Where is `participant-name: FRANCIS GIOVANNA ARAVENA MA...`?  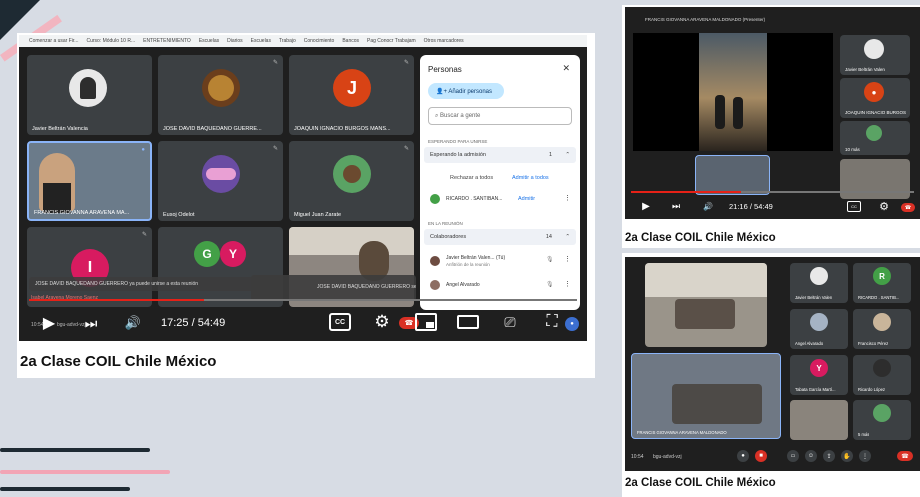
participant-name: FRANCIS GIOVANNA ARAVENA MA... is located at coordinates (82, 213).